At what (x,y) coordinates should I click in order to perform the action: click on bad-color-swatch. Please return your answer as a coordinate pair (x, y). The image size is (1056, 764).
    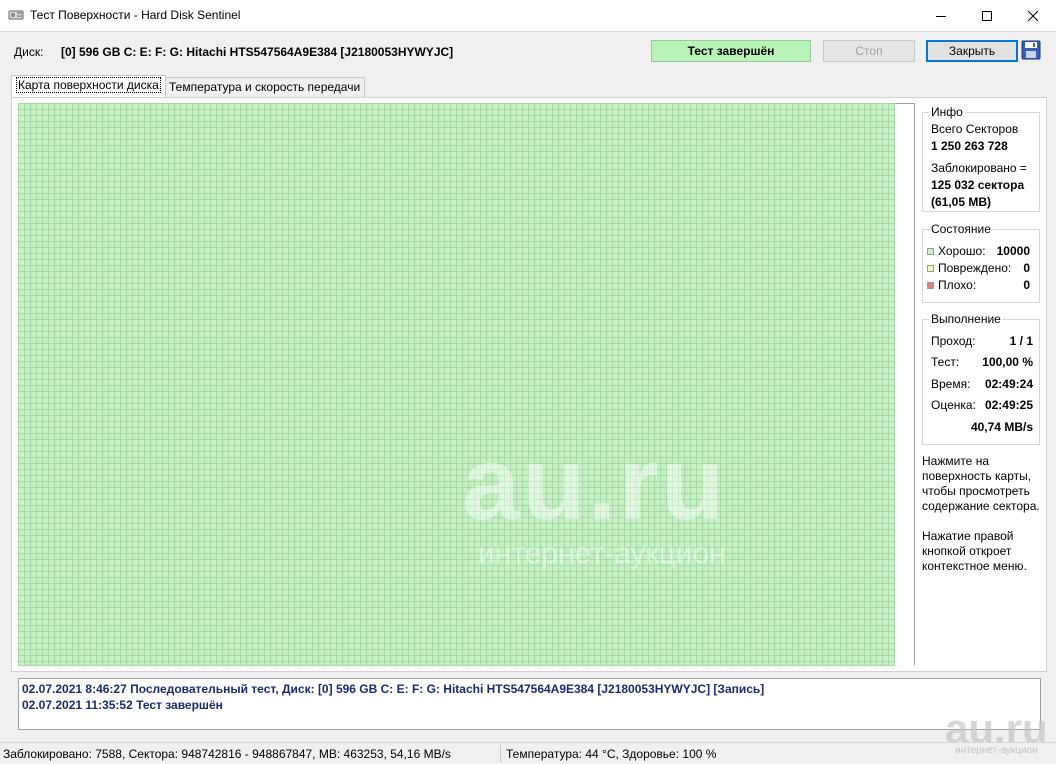
    Looking at the image, I should click on (930, 286).